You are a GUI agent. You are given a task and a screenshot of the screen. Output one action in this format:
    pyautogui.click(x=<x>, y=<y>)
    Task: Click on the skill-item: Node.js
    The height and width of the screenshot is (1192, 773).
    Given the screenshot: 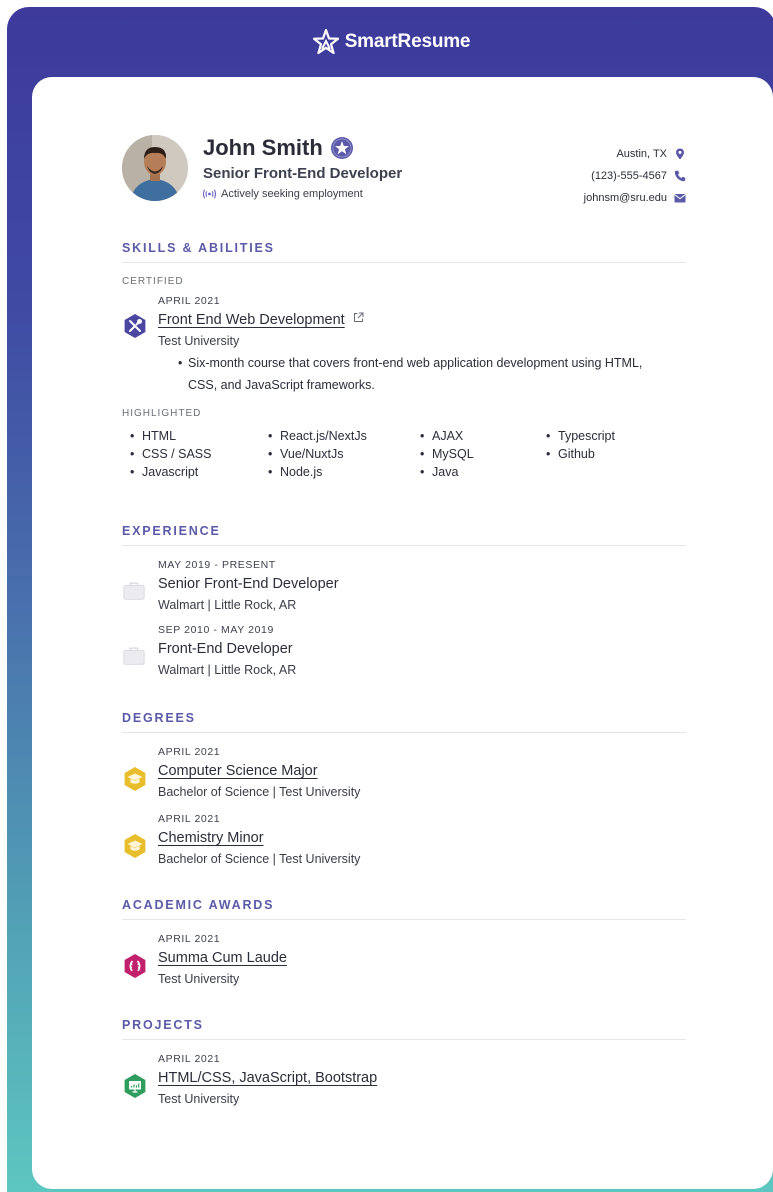 What is the action you would take?
    pyautogui.click(x=344, y=472)
    